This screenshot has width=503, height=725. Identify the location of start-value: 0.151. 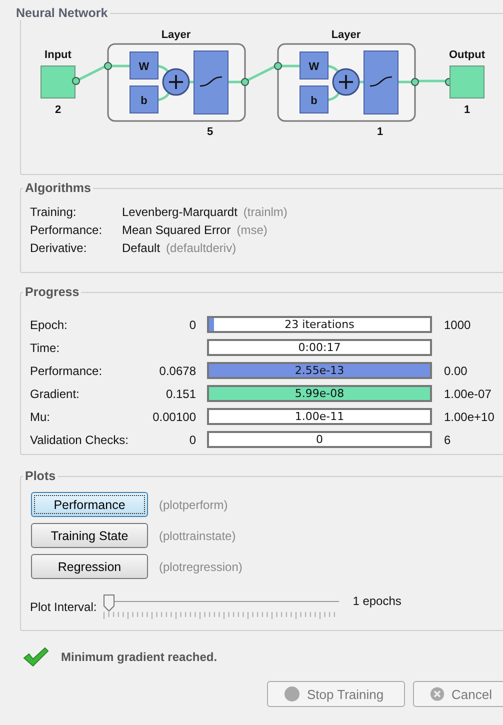
(181, 393).